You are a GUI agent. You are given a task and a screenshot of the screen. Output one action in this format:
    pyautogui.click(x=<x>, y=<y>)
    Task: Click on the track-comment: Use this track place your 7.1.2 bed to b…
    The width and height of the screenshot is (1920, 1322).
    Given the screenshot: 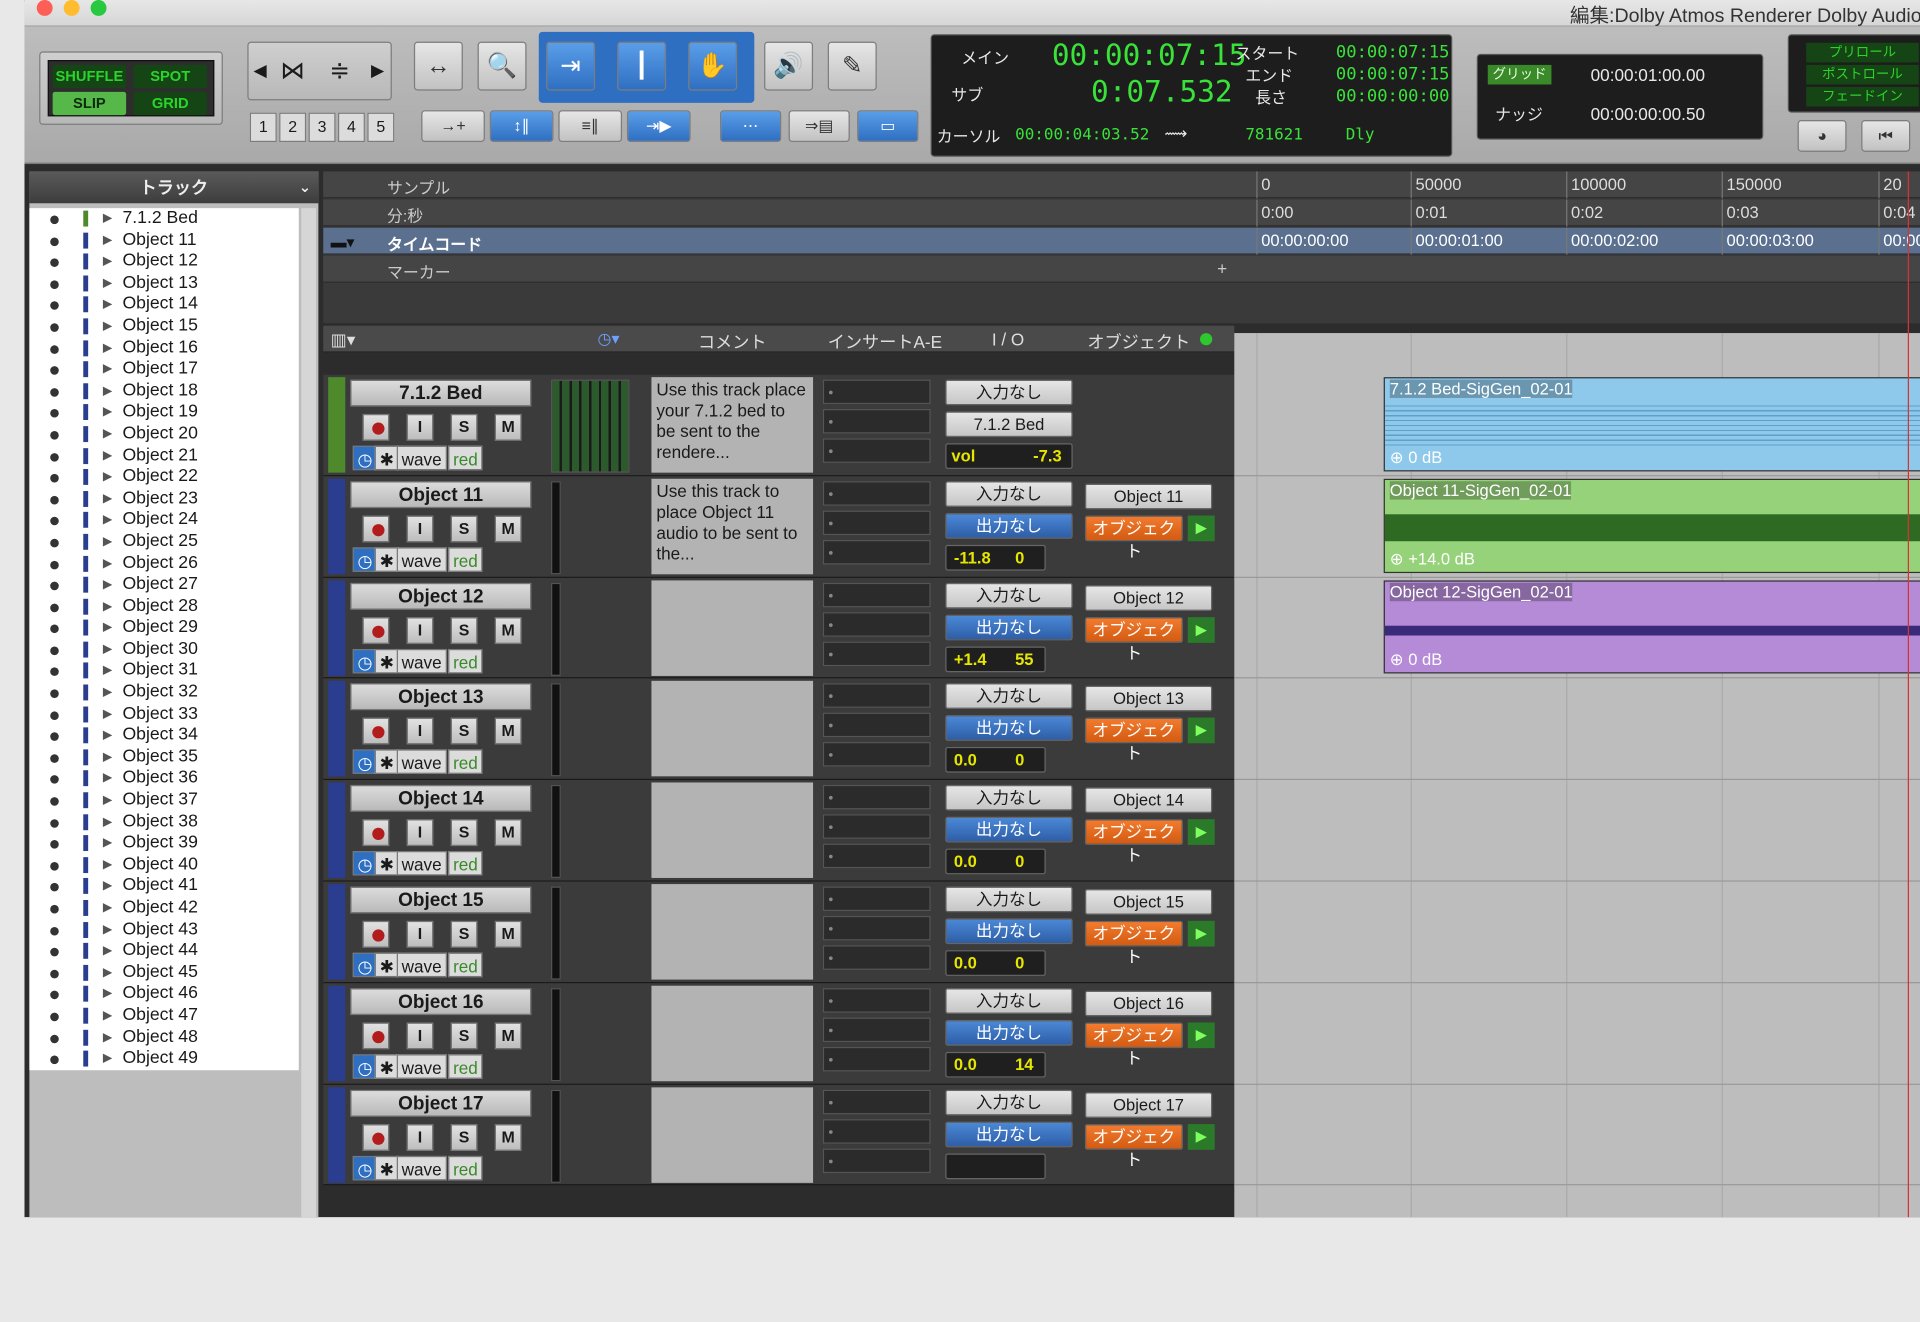 What is the action you would take?
    pyautogui.click(x=732, y=425)
    